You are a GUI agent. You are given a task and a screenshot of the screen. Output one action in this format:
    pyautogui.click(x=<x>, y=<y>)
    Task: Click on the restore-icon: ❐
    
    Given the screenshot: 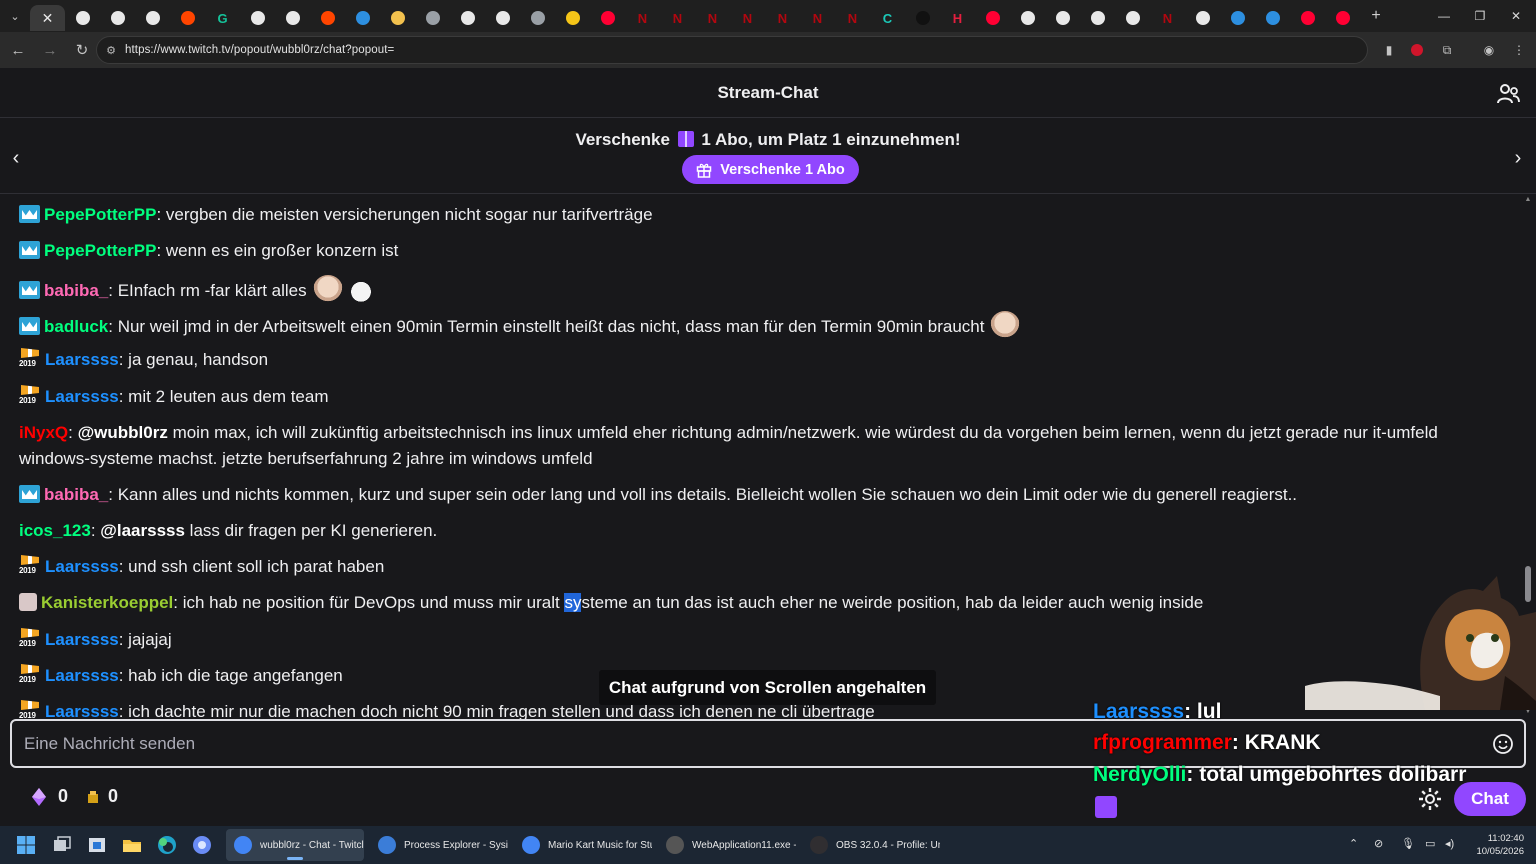 What is the action you would take?
    pyautogui.click(x=1480, y=16)
    